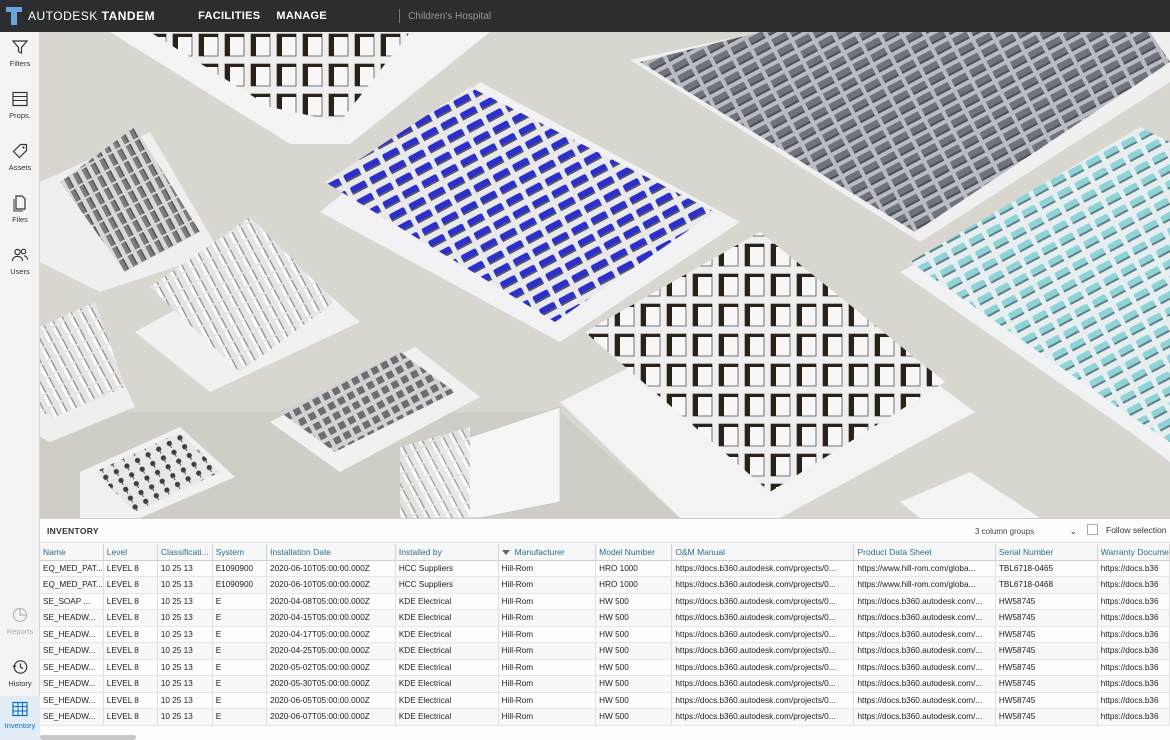 This screenshot has height=740, width=1170. I want to click on column-header: Model Number, so click(634, 552).